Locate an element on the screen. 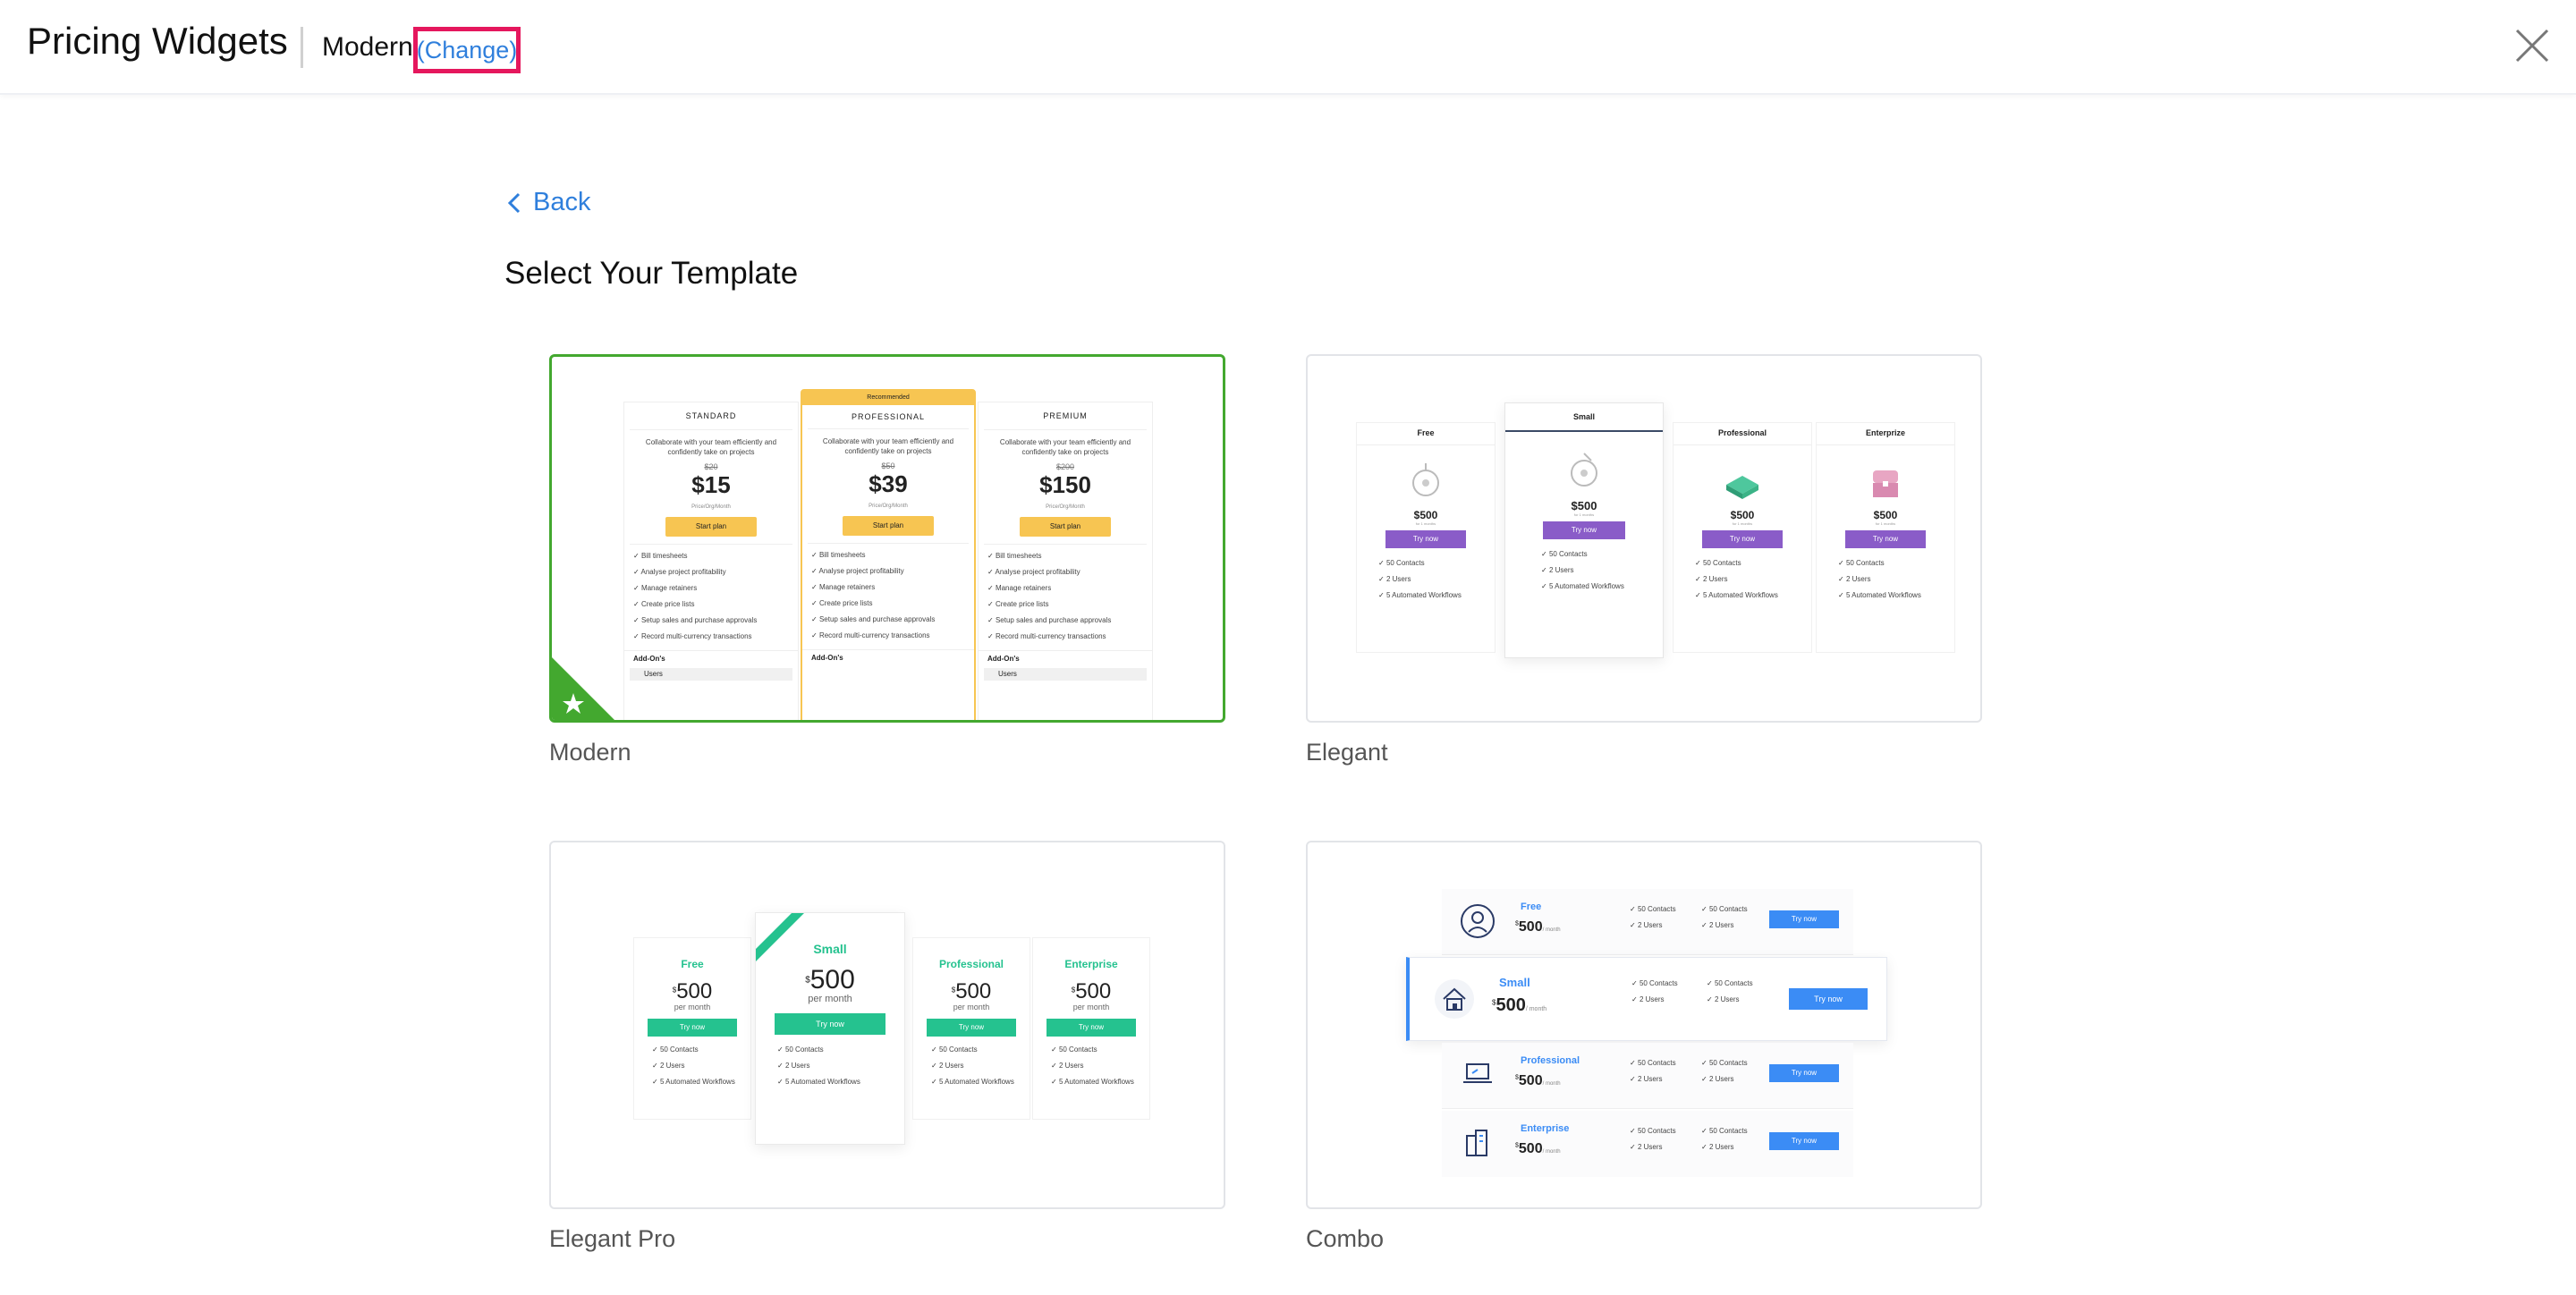 The height and width of the screenshot is (1295, 2576). template-label-modern: Modern is located at coordinates (590, 752).